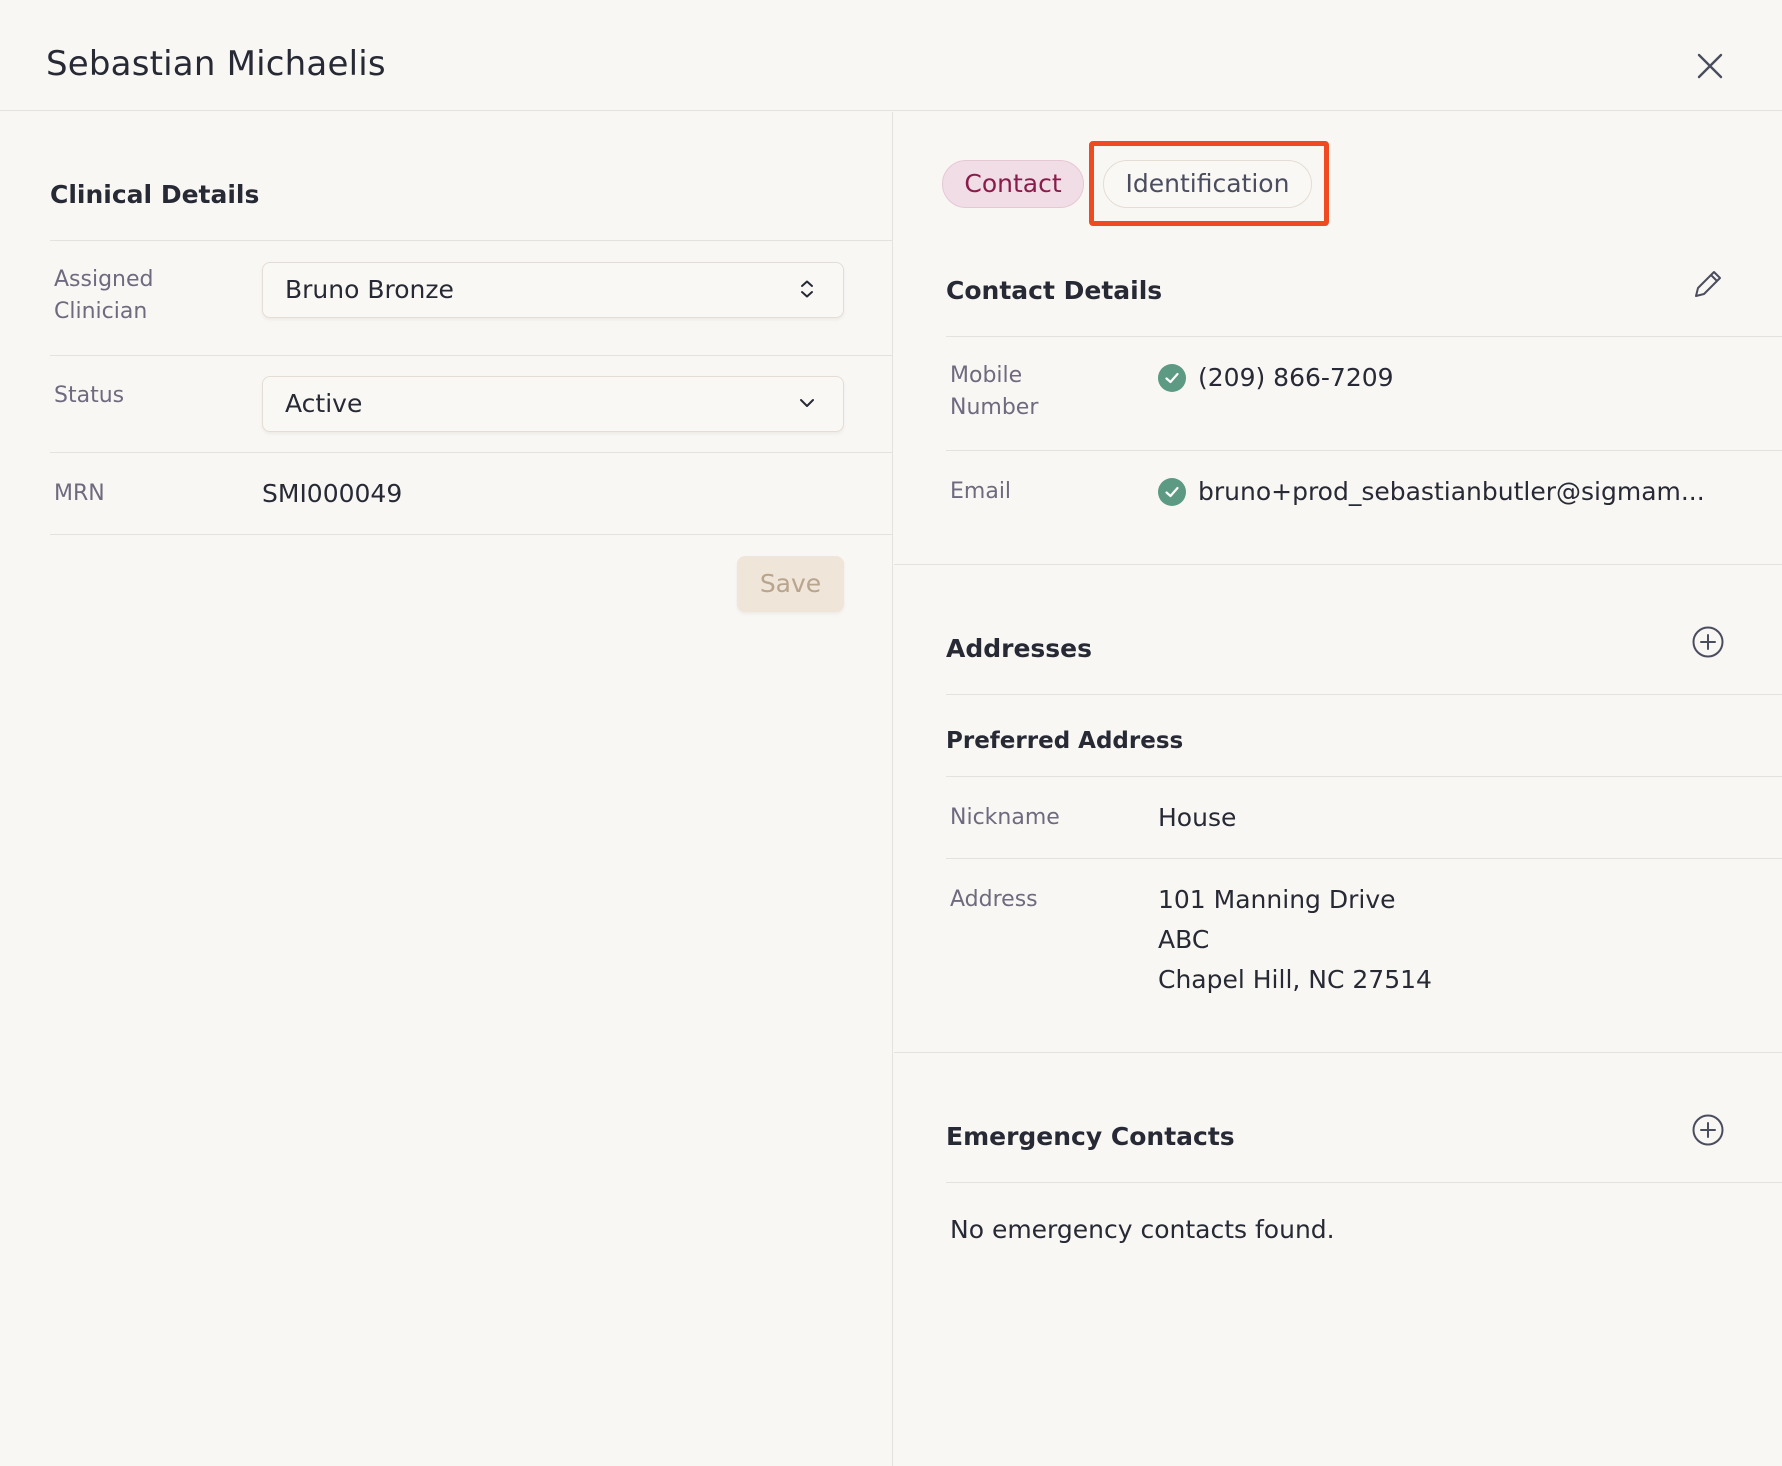 This screenshot has height=1466, width=1782. What do you see at coordinates (553, 290) in the screenshot?
I see `assigned-clinician-select: Bruno Bronze` at bounding box center [553, 290].